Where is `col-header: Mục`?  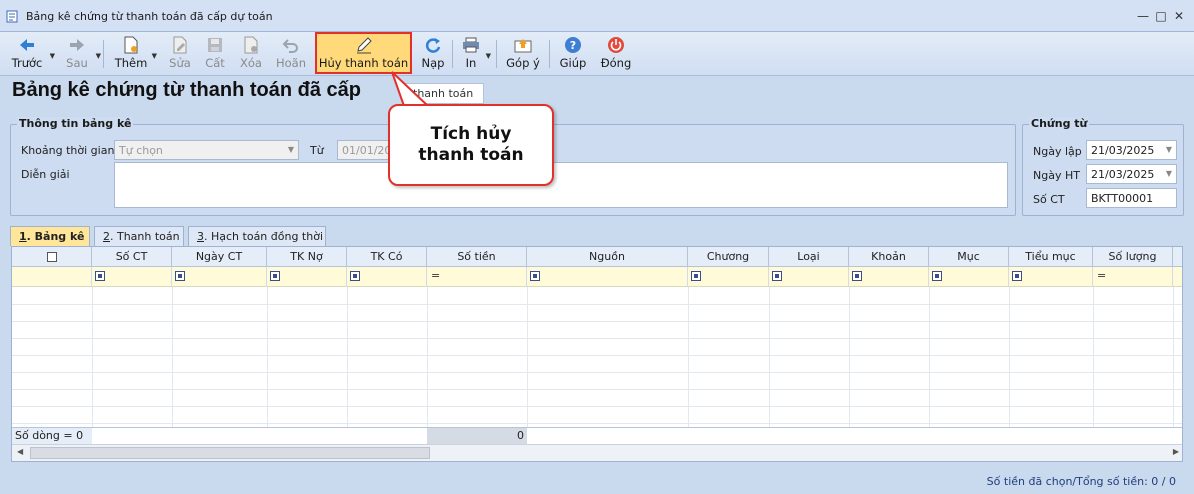
col-header: Mục is located at coordinates (969, 257).